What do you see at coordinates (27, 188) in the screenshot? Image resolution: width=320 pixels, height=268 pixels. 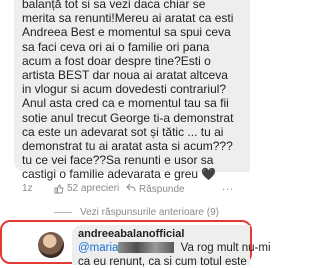 I see `comment-time: 1z` at bounding box center [27, 188].